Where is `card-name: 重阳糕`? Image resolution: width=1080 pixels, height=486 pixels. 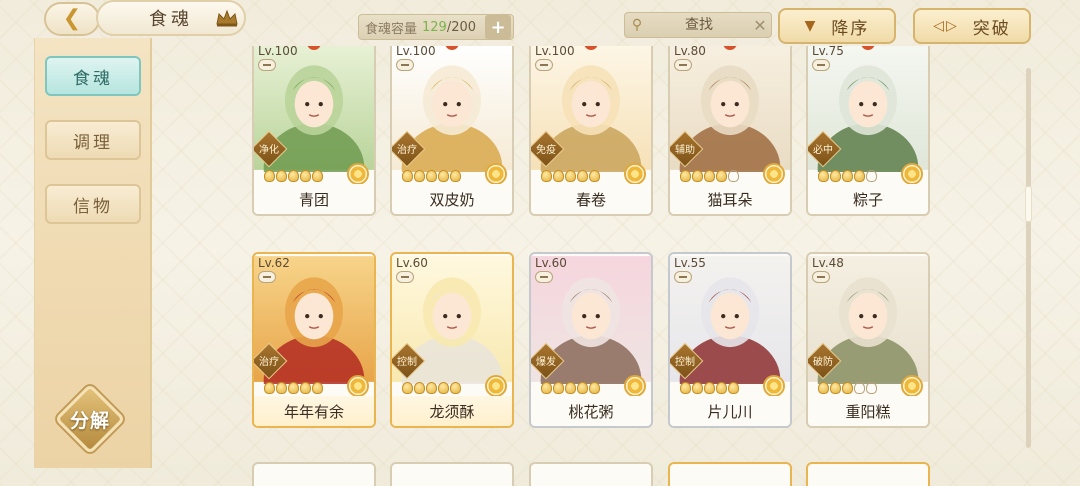
card-name: 重阳糕 is located at coordinates (868, 411).